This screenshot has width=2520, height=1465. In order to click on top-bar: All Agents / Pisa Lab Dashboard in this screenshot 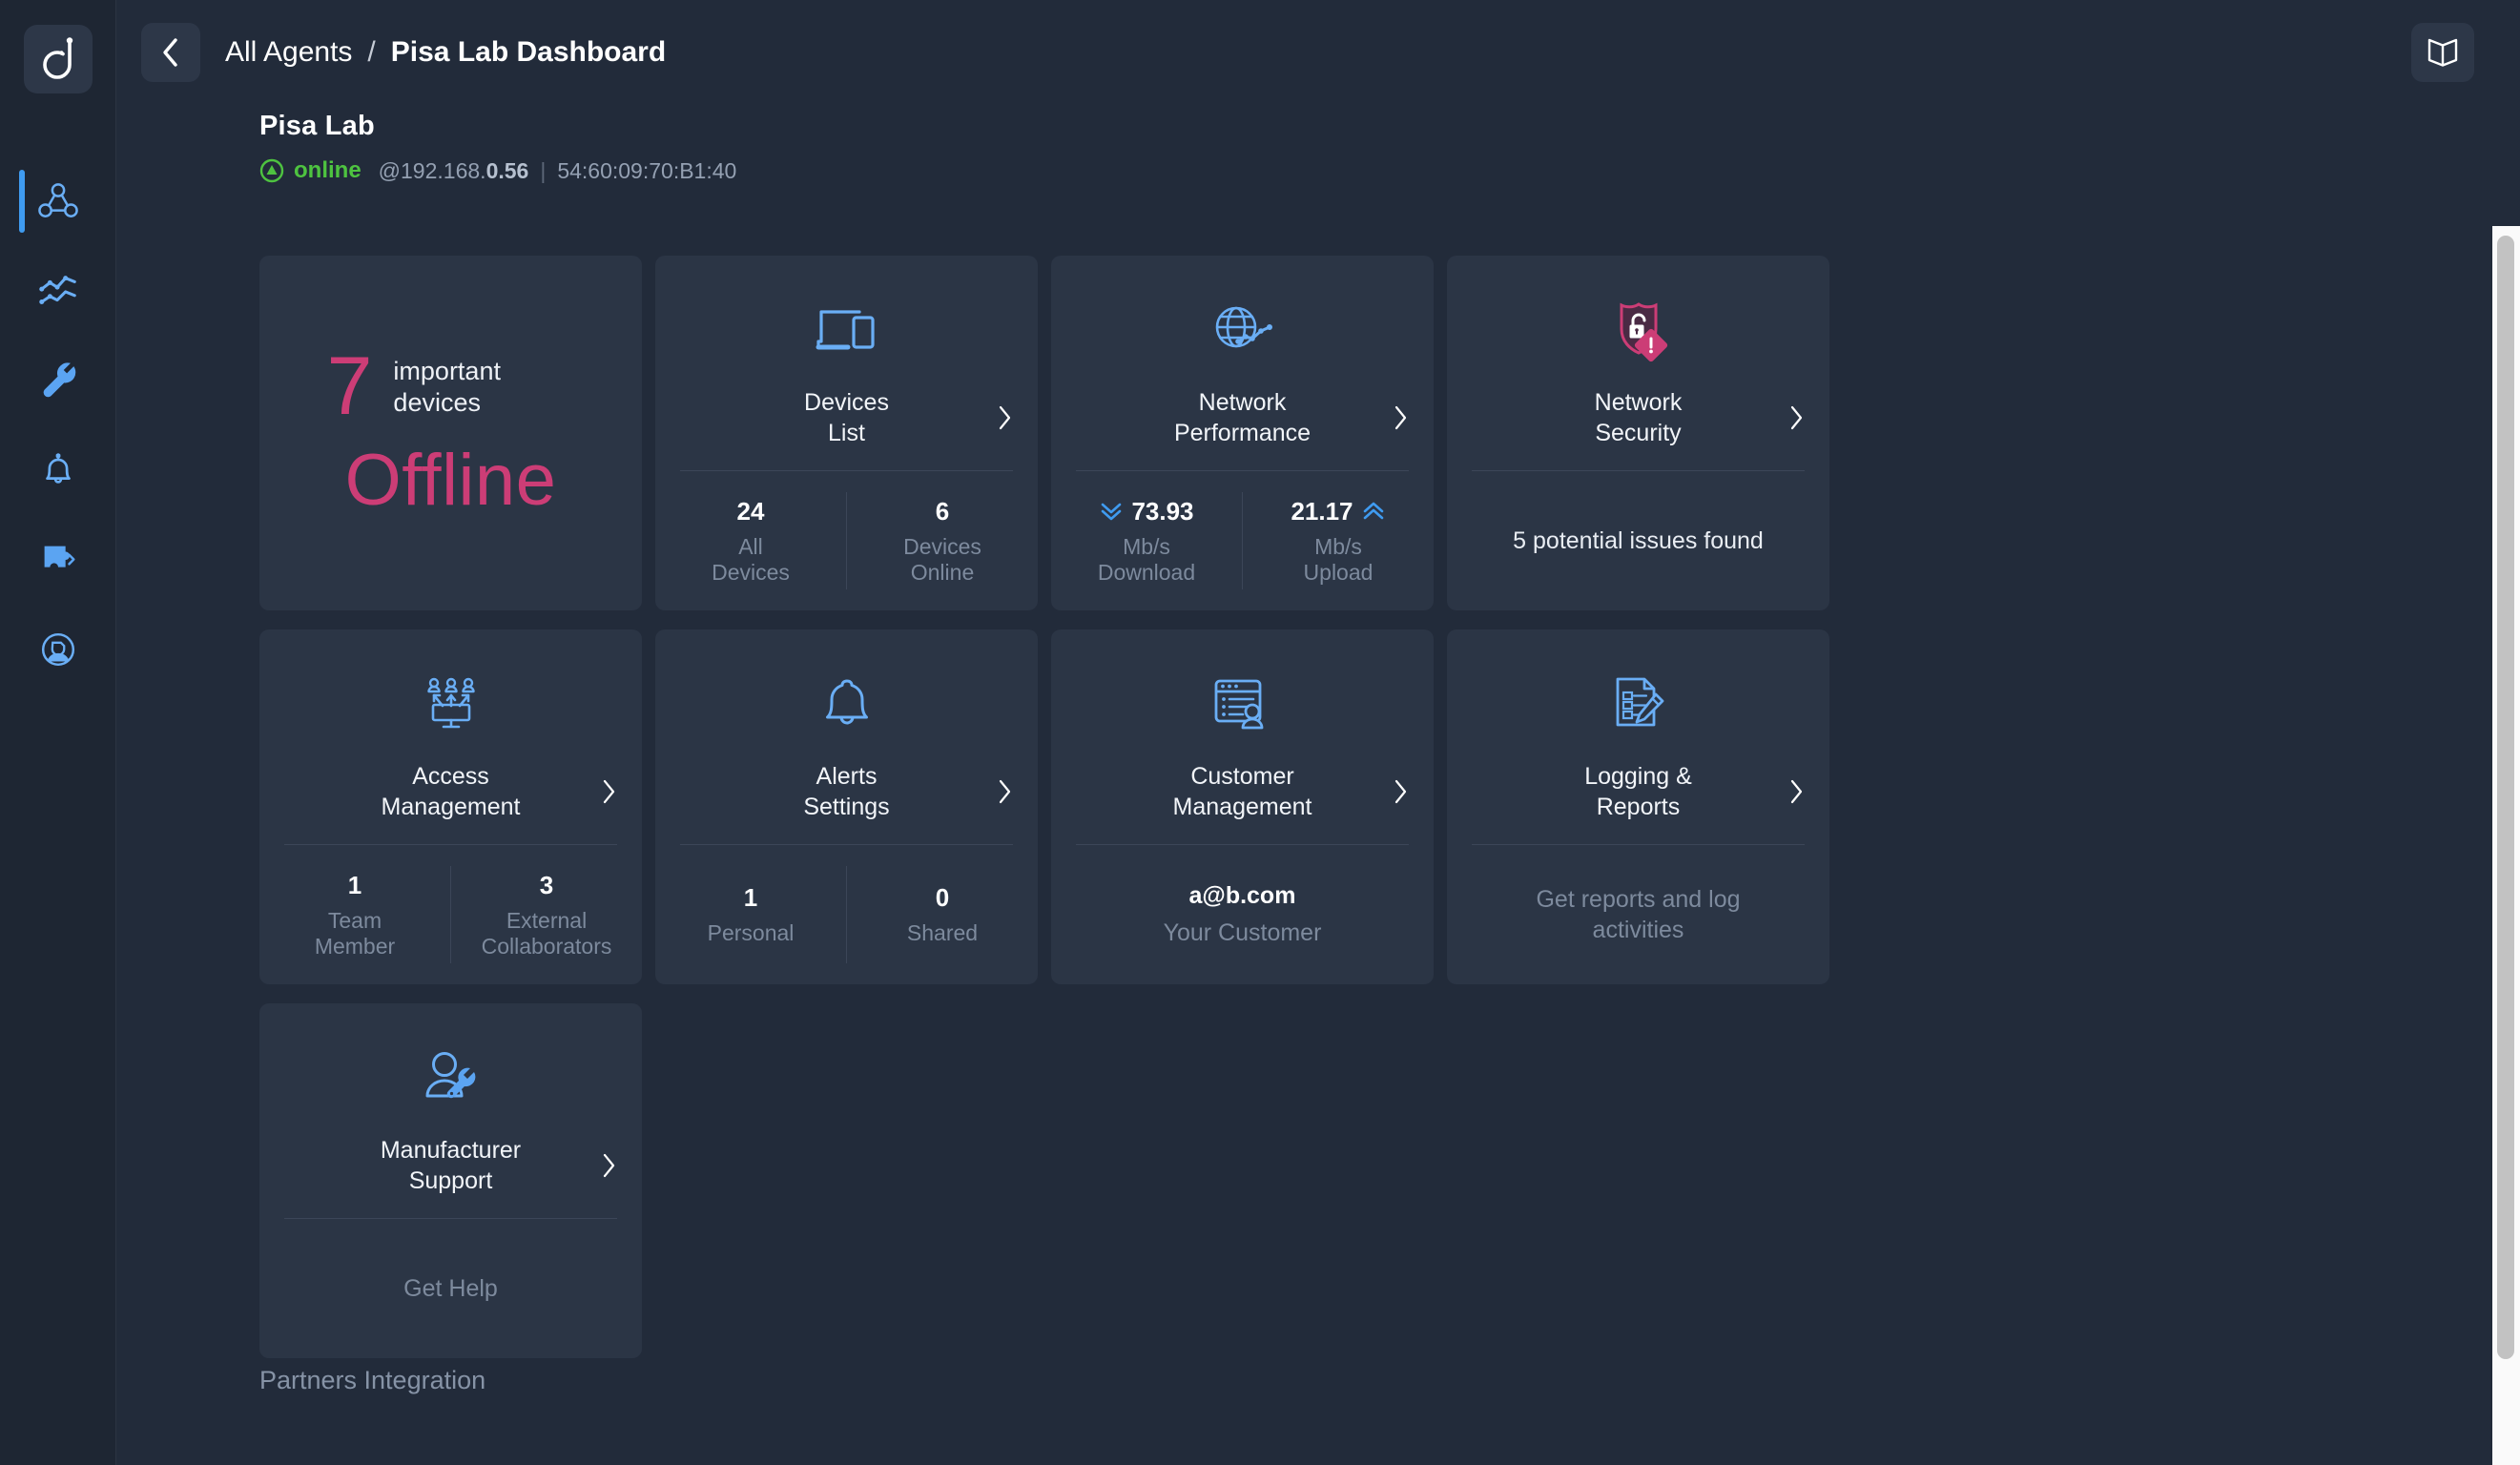, I will do `click(1318, 52)`.